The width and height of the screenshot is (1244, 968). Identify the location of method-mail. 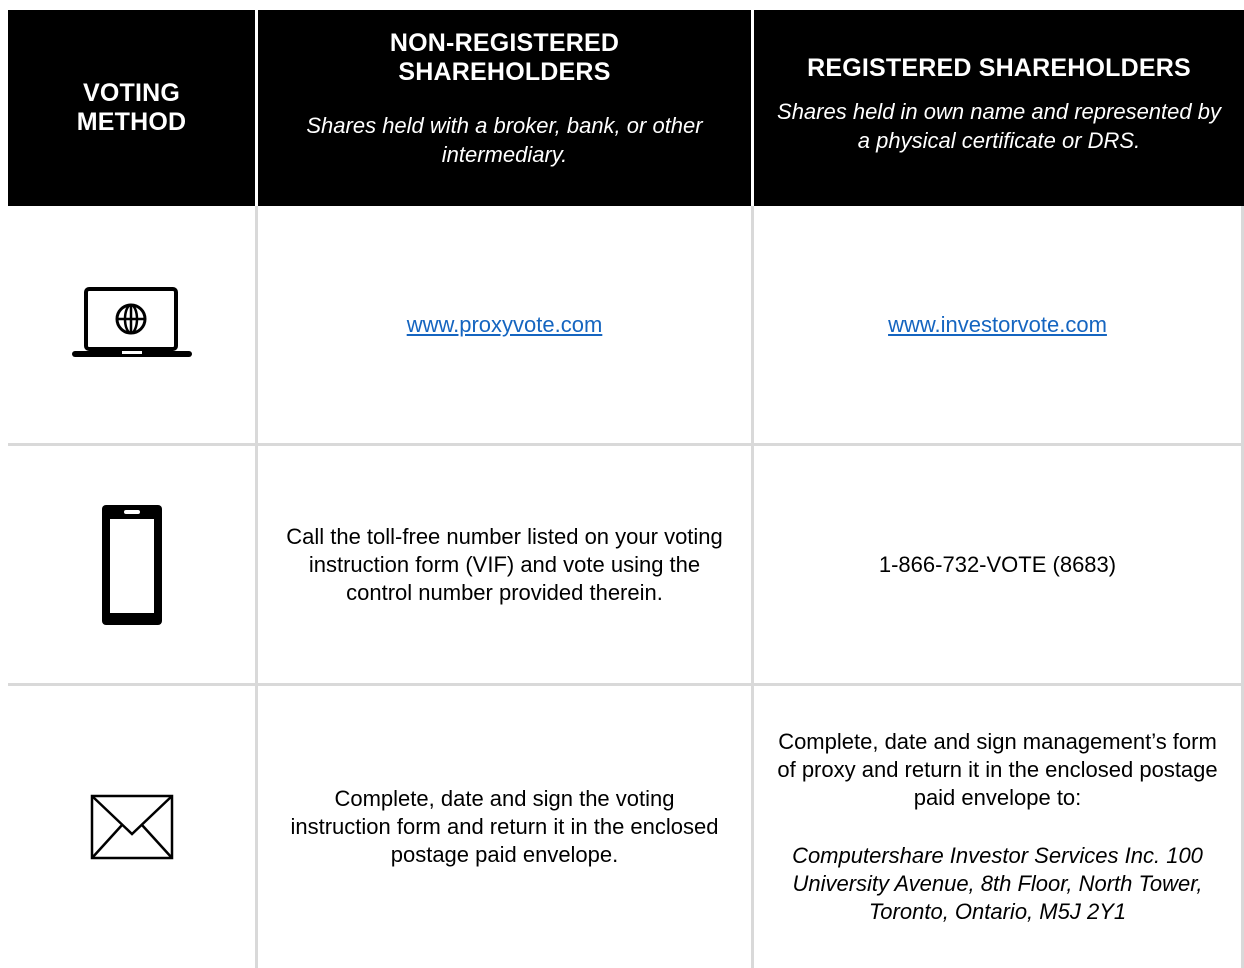
(133, 827).